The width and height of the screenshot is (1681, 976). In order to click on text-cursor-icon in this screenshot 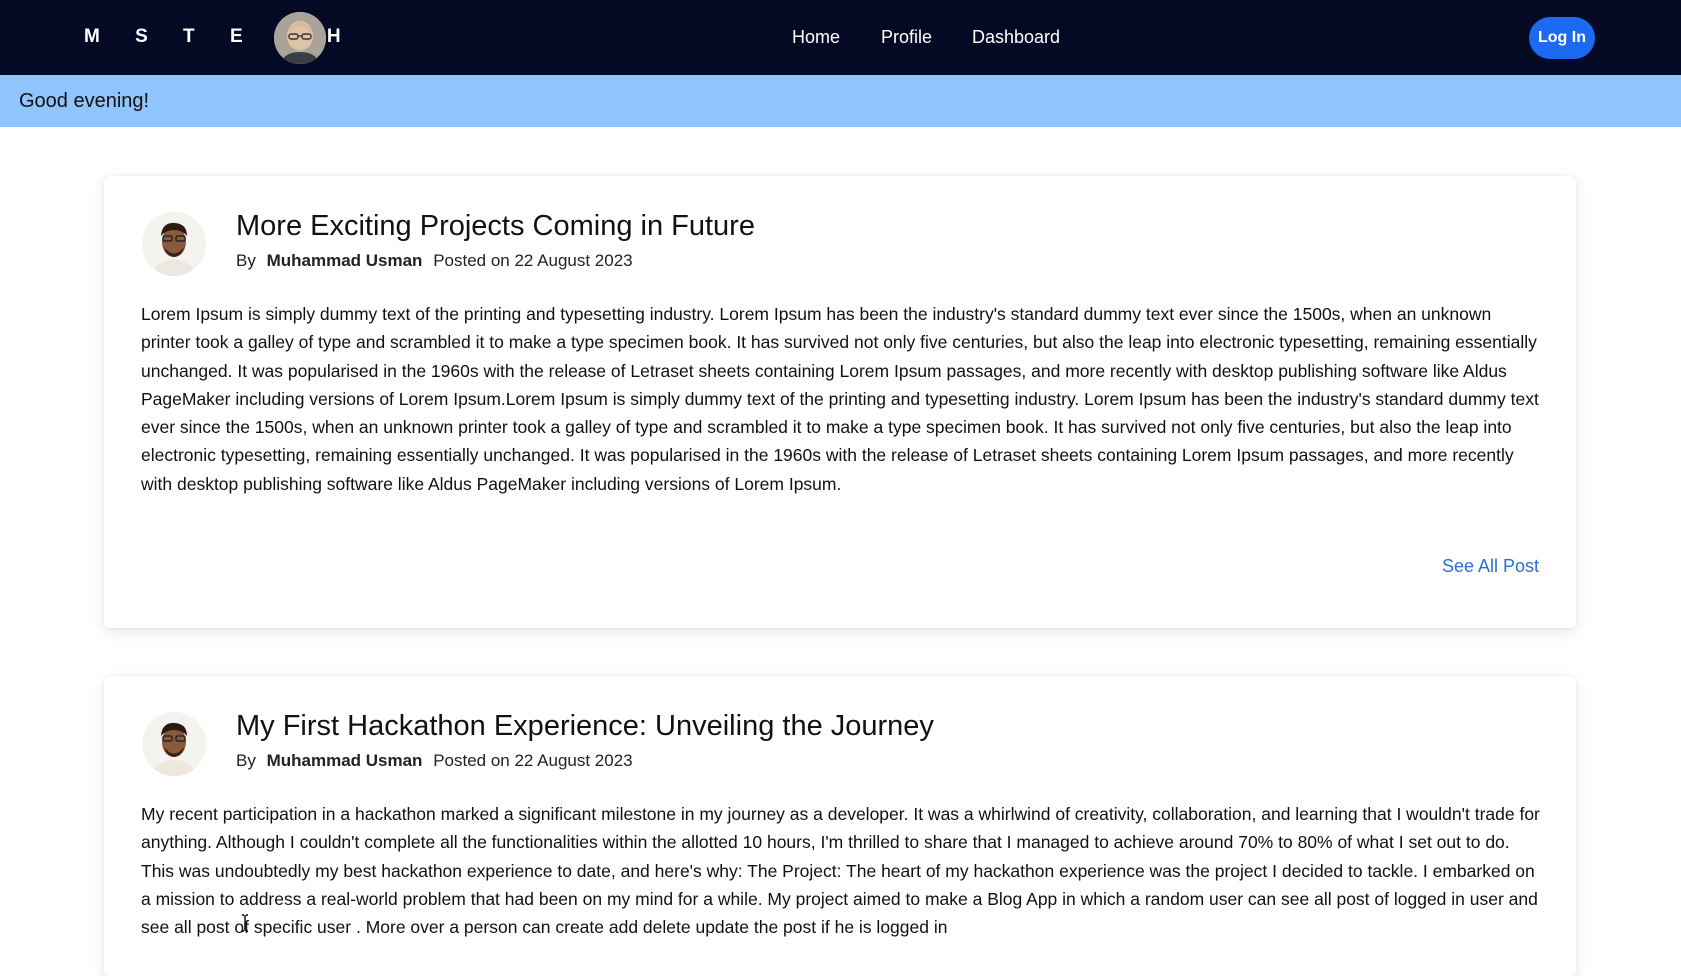, I will do `click(245, 923)`.